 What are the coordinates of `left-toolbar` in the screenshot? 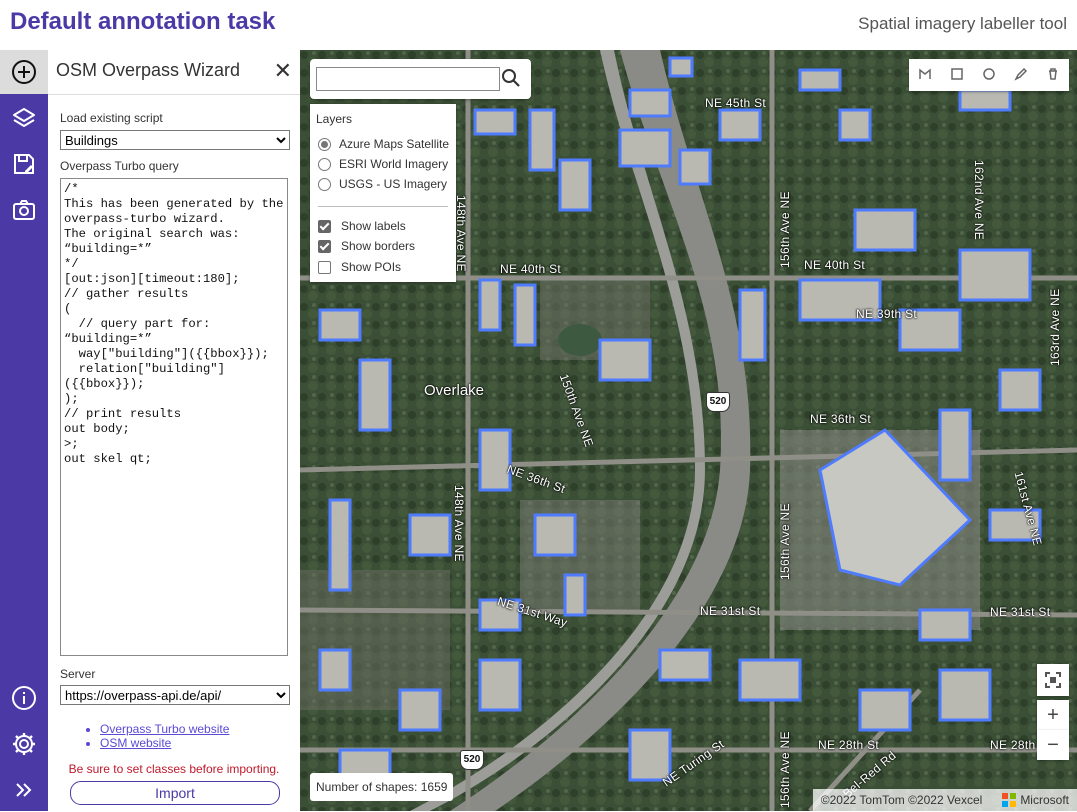 It's located at (24, 430).